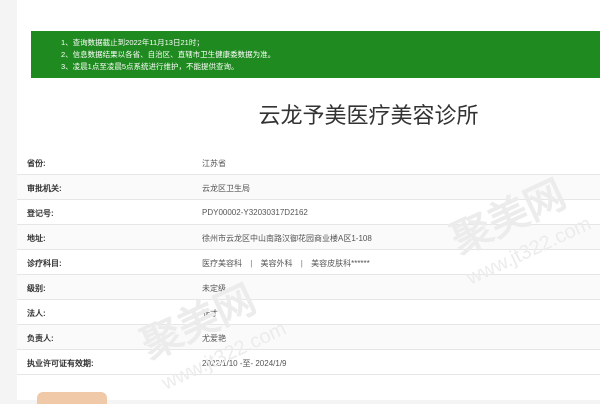 The height and width of the screenshot is (404, 600). Describe the element at coordinates (308, 187) in the screenshot. I see `info-row-approval-authority: 审批机关: 云龙区卫生局` at that location.